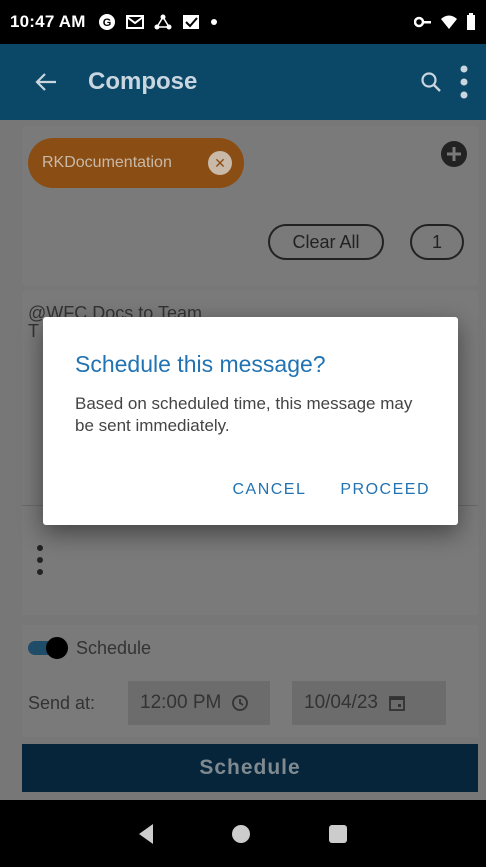 This screenshot has height=867, width=486. What do you see at coordinates (240, 833) in the screenshot?
I see `nav-home-icon` at bounding box center [240, 833].